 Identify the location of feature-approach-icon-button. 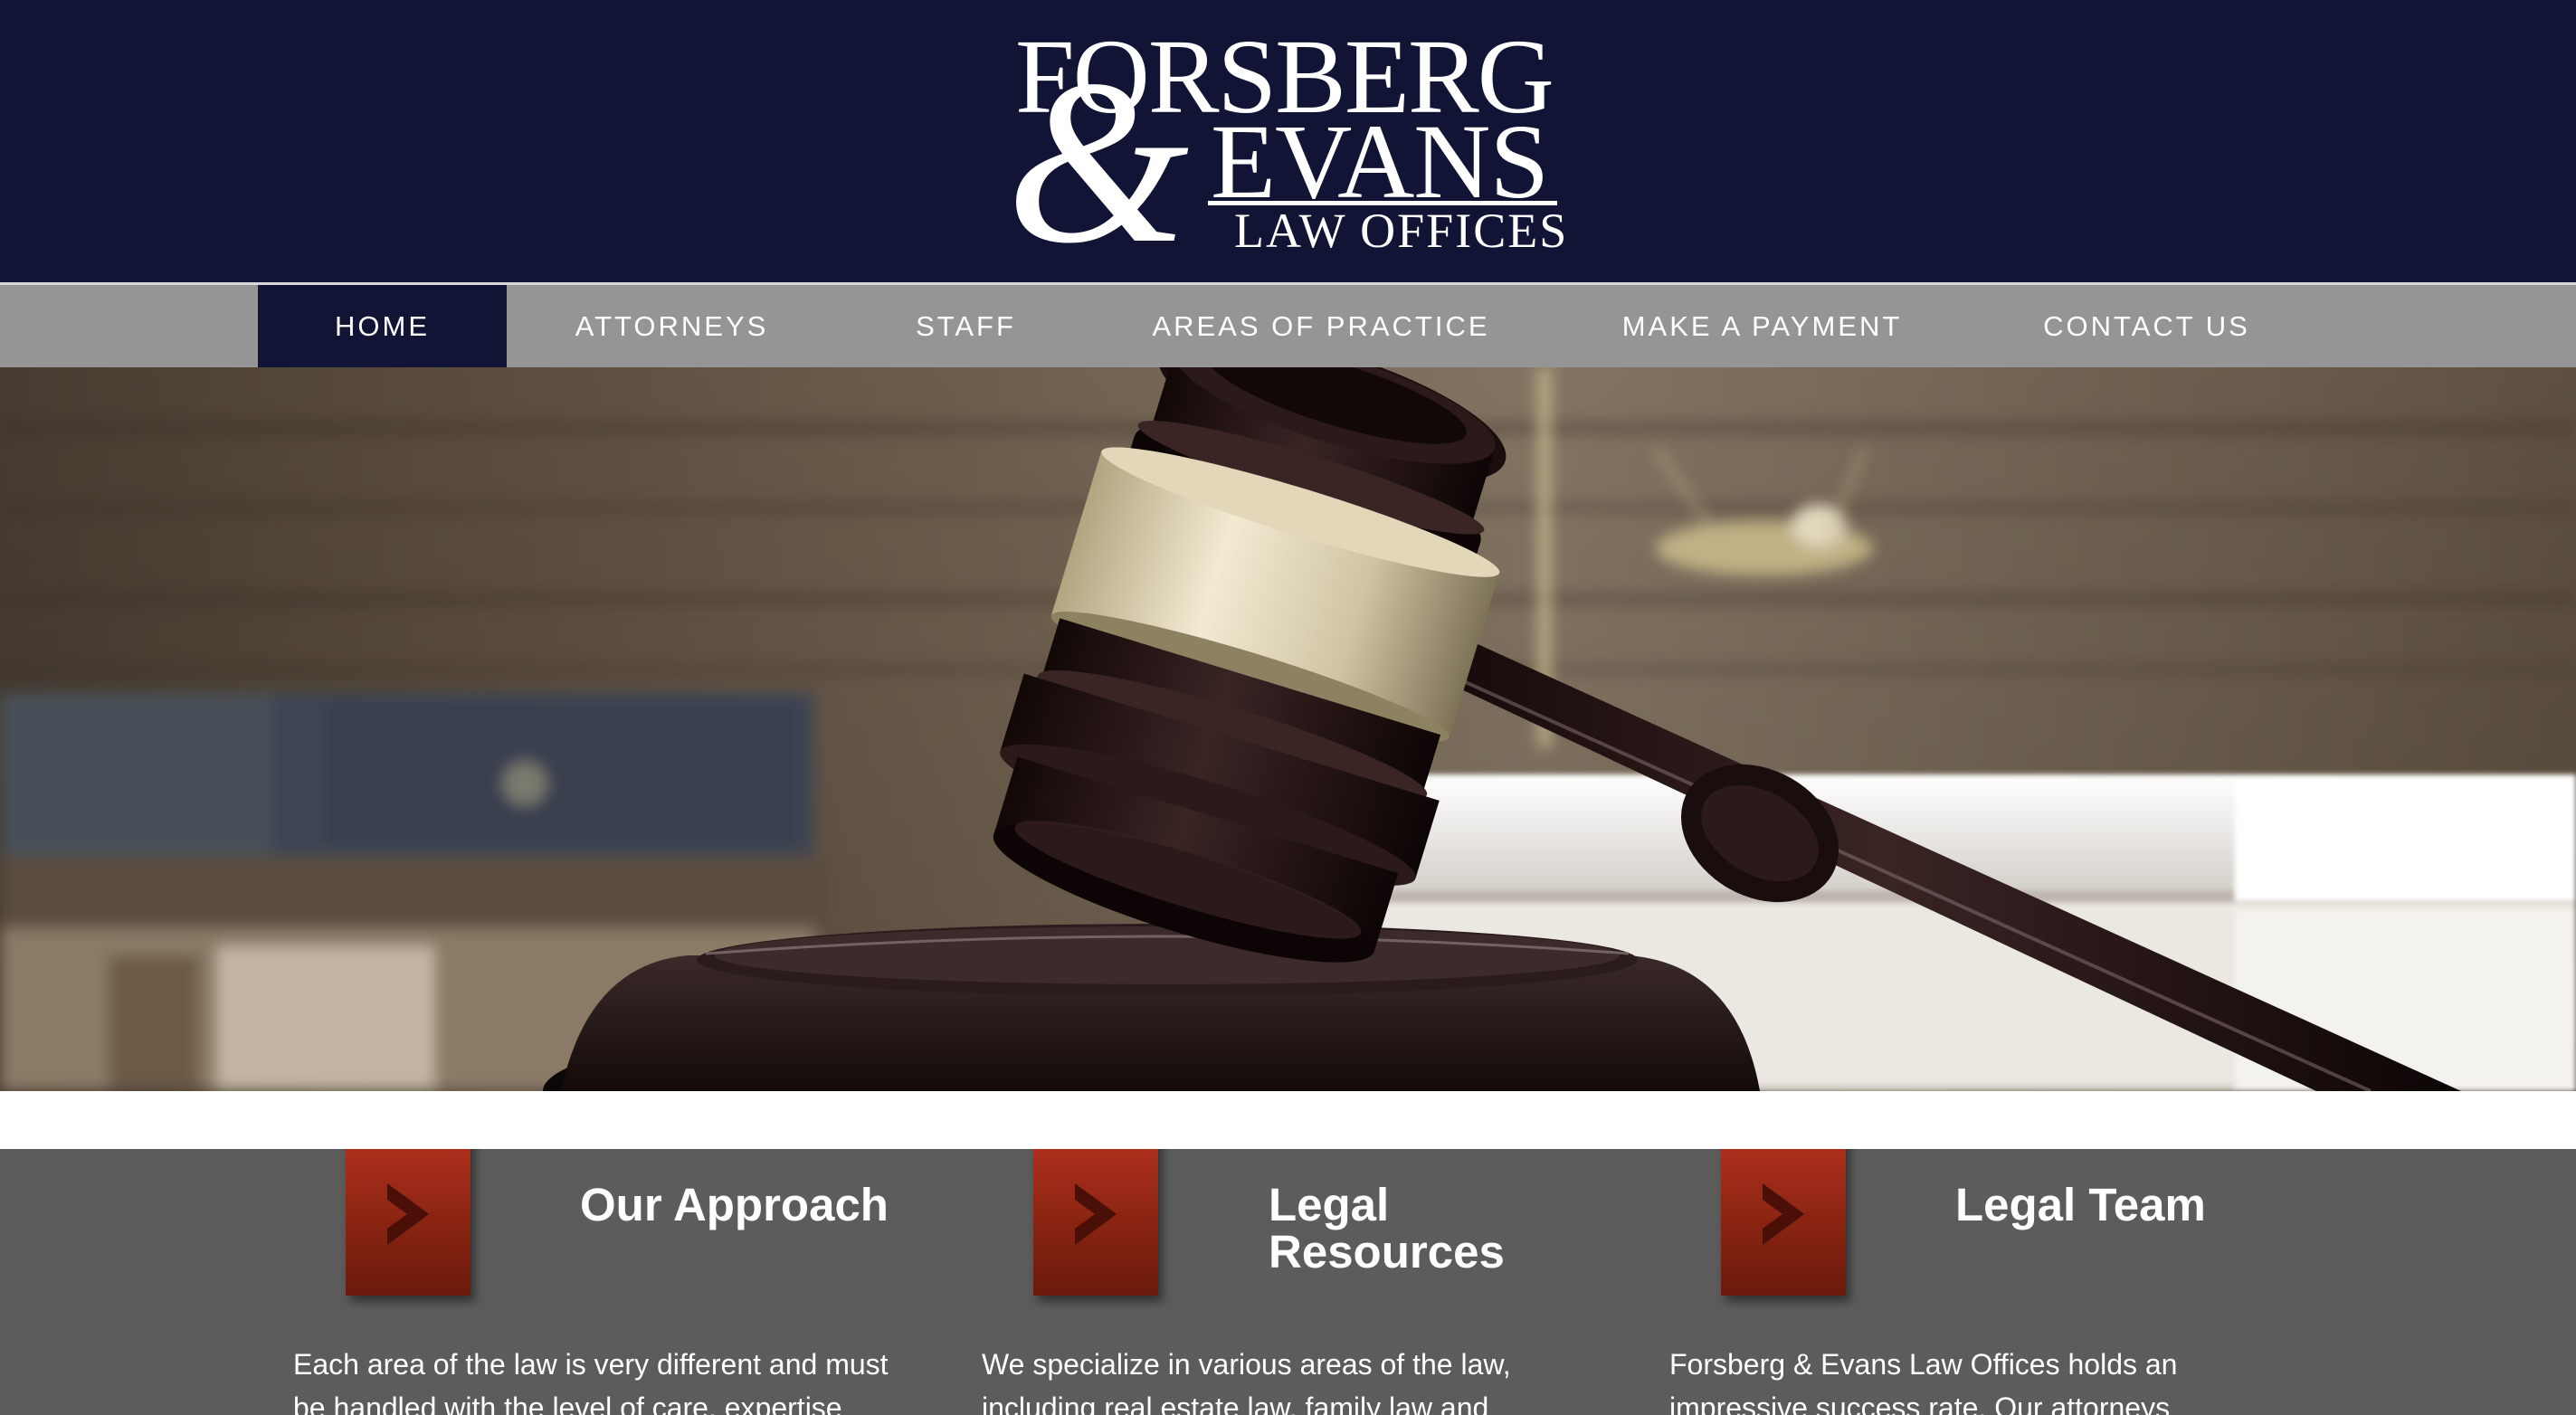
(409, 1222).